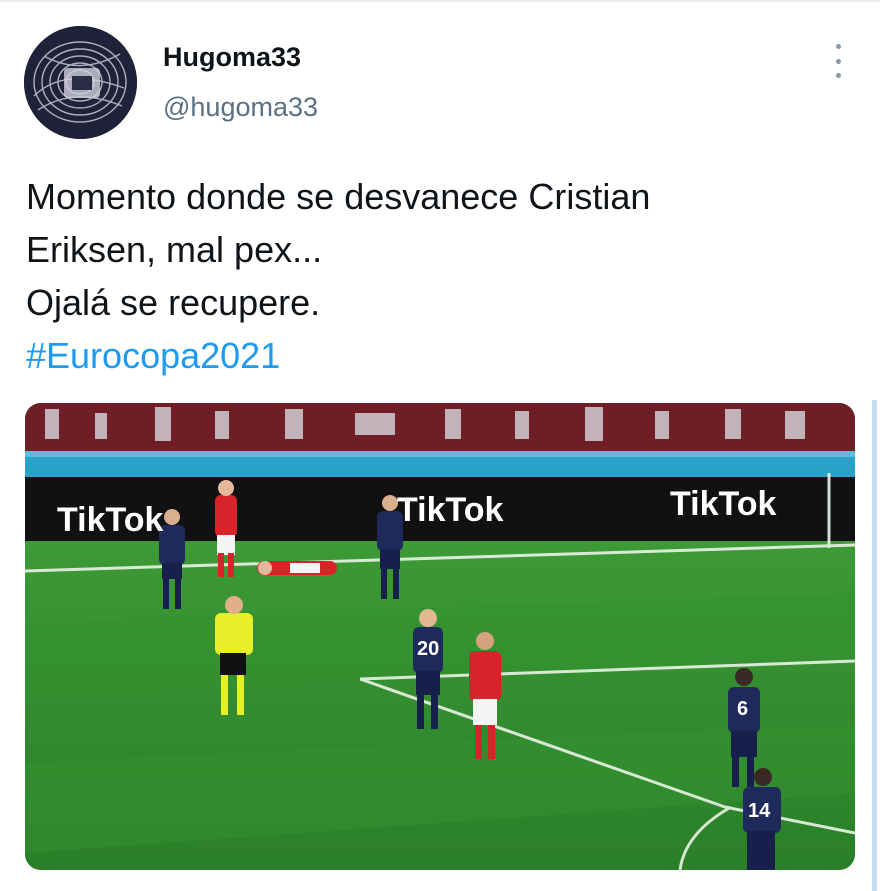 This screenshot has width=880, height=891. What do you see at coordinates (874, 645) in the screenshot?
I see `scrollbar` at bounding box center [874, 645].